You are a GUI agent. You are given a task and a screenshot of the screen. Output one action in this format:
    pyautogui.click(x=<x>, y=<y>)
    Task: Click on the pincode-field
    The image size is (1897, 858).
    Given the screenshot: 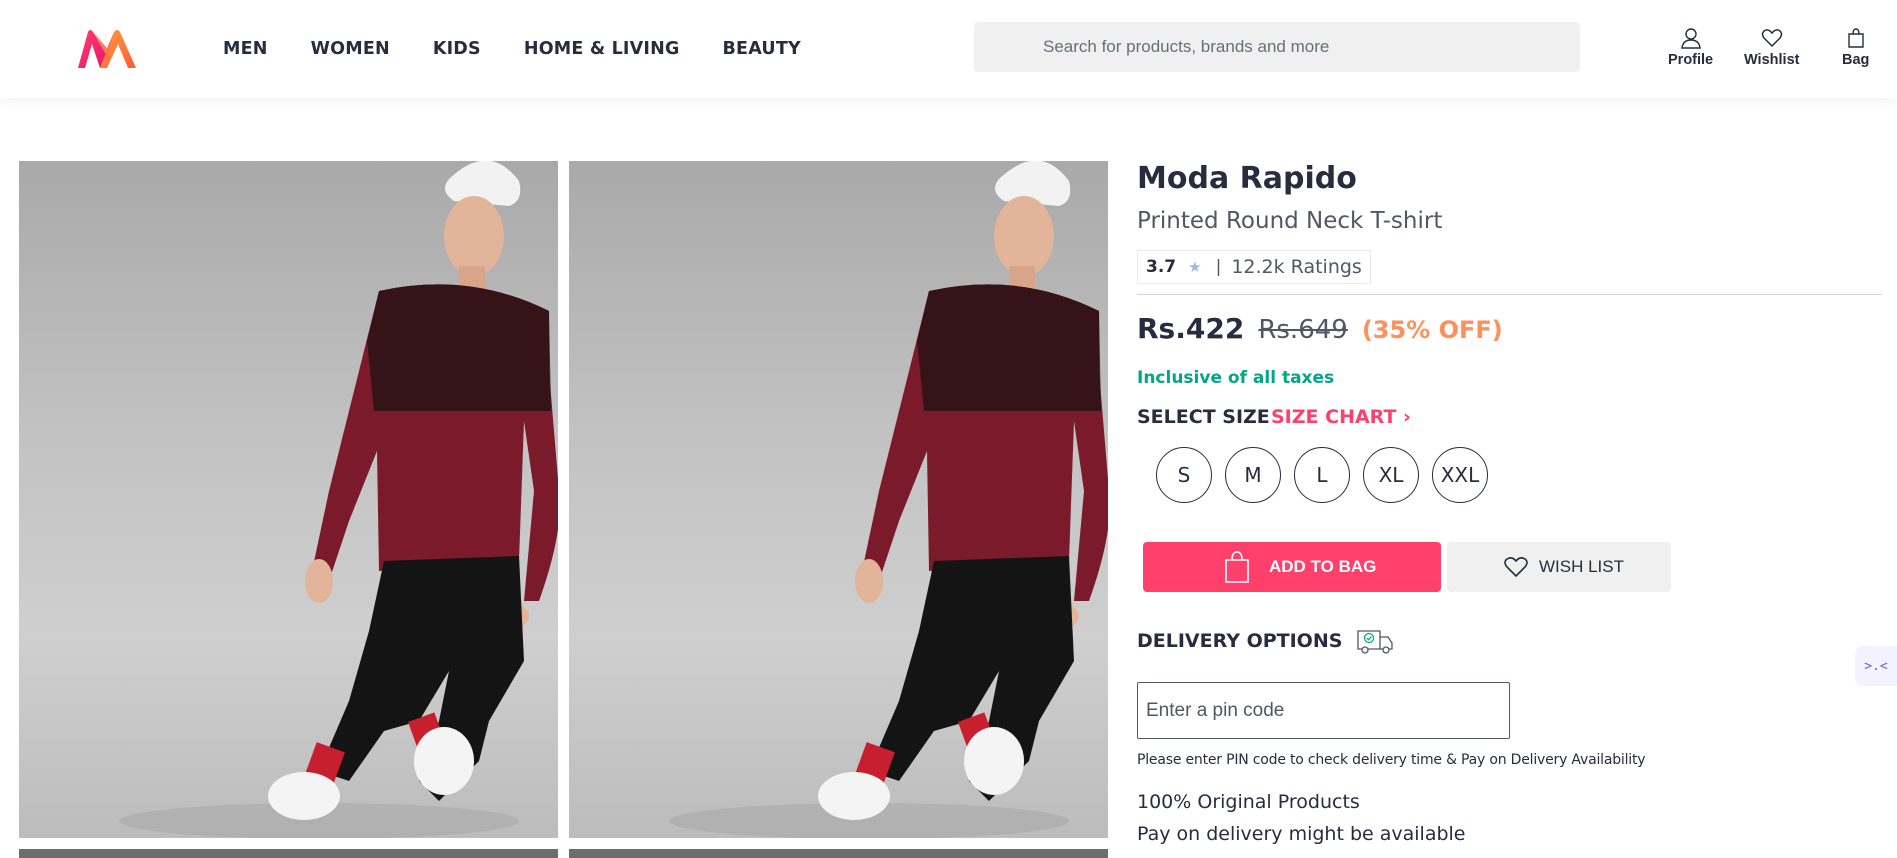 What is the action you would take?
    pyautogui.click(x=1323, y=710)
    